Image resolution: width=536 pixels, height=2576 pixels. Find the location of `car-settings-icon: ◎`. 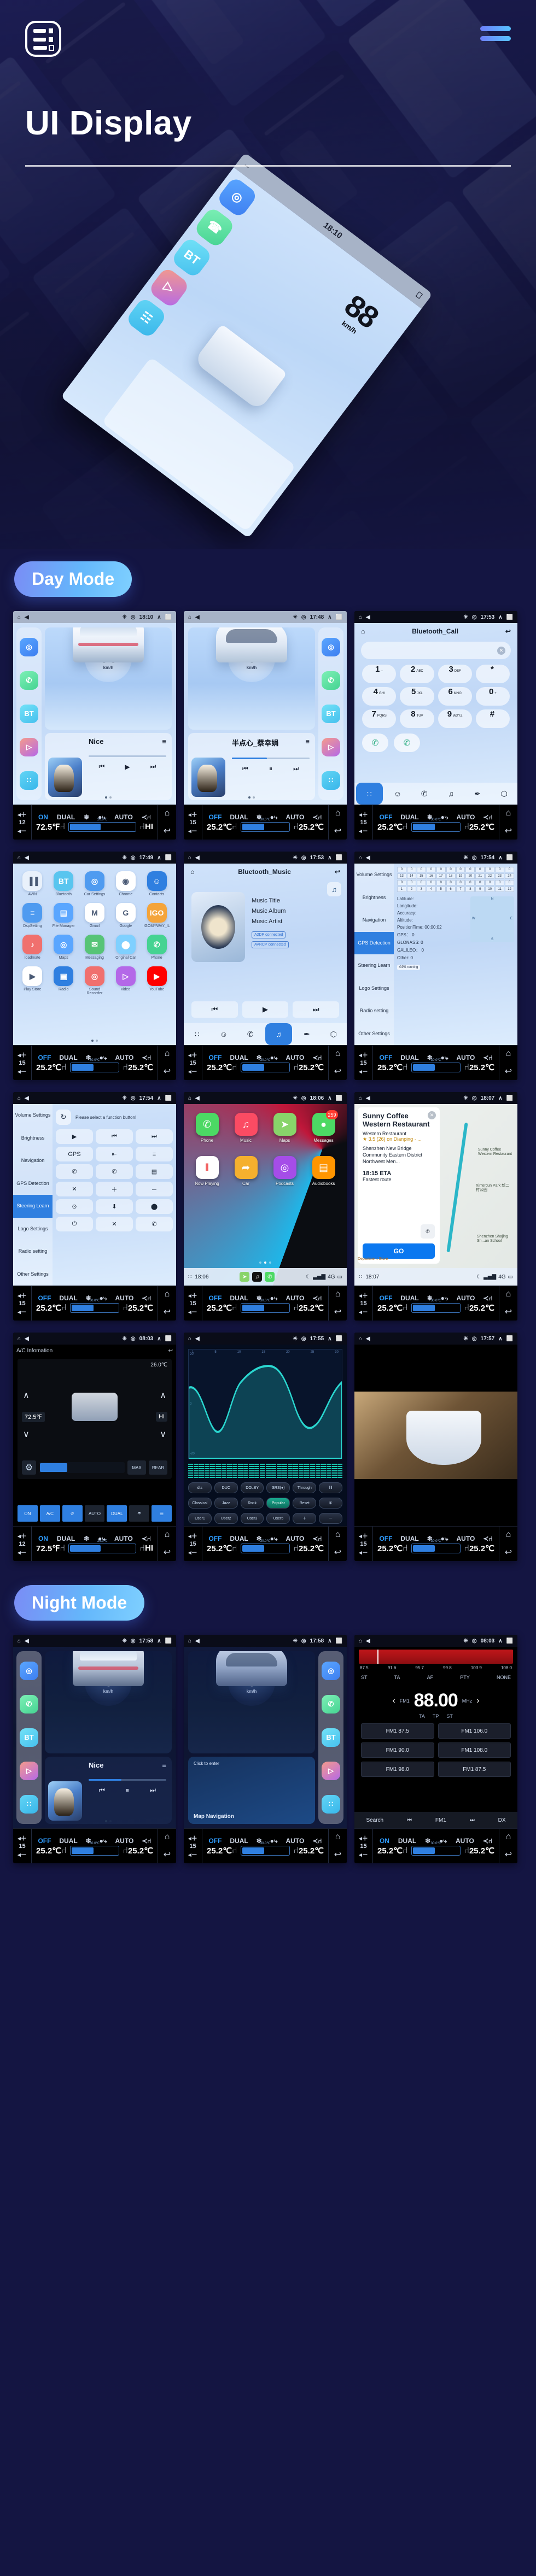

car-settings-icon: ◎ is located at coordinates (94, 881).